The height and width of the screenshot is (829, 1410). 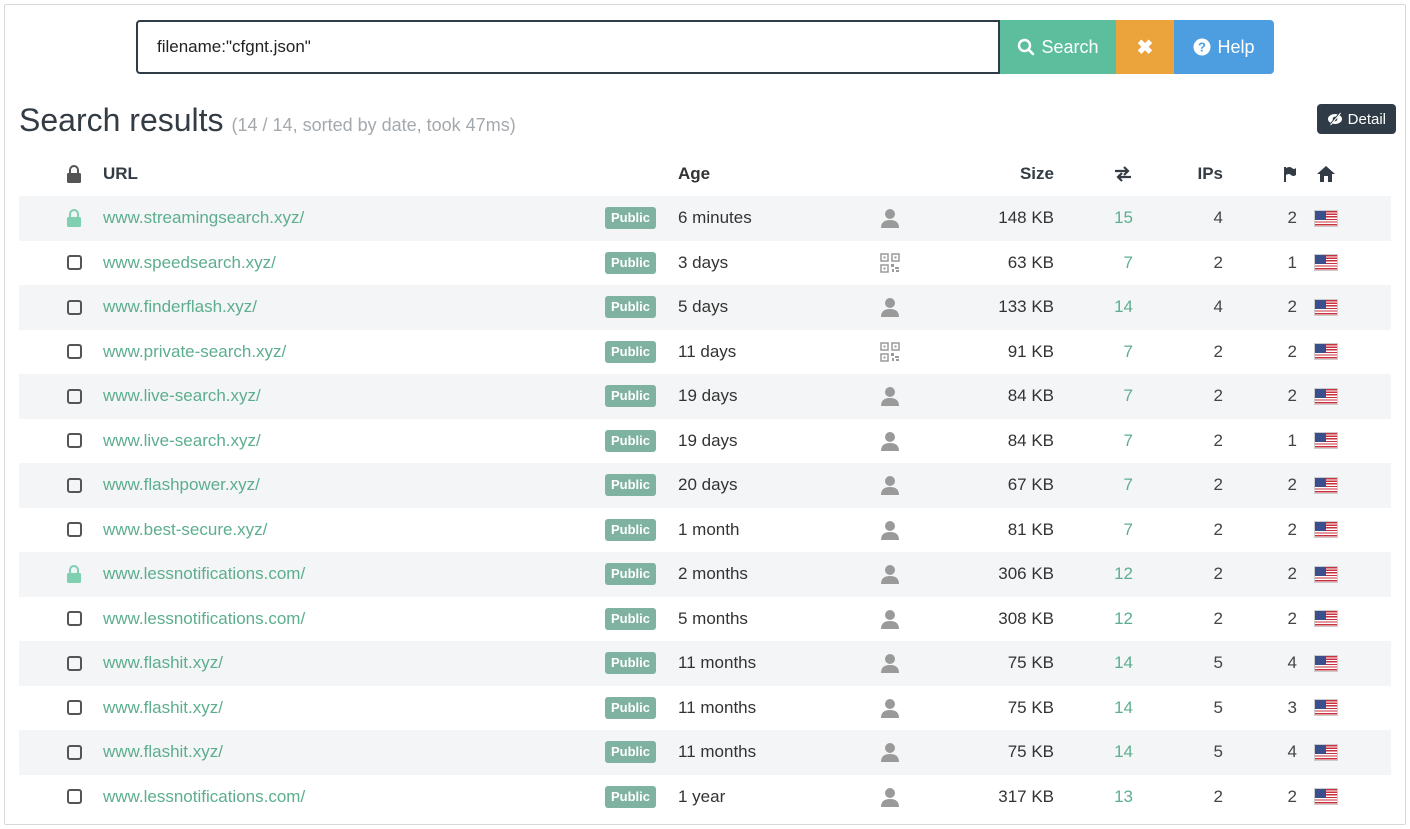 I want to click on size-value: 306 KB, so click(x=1026, y=574).